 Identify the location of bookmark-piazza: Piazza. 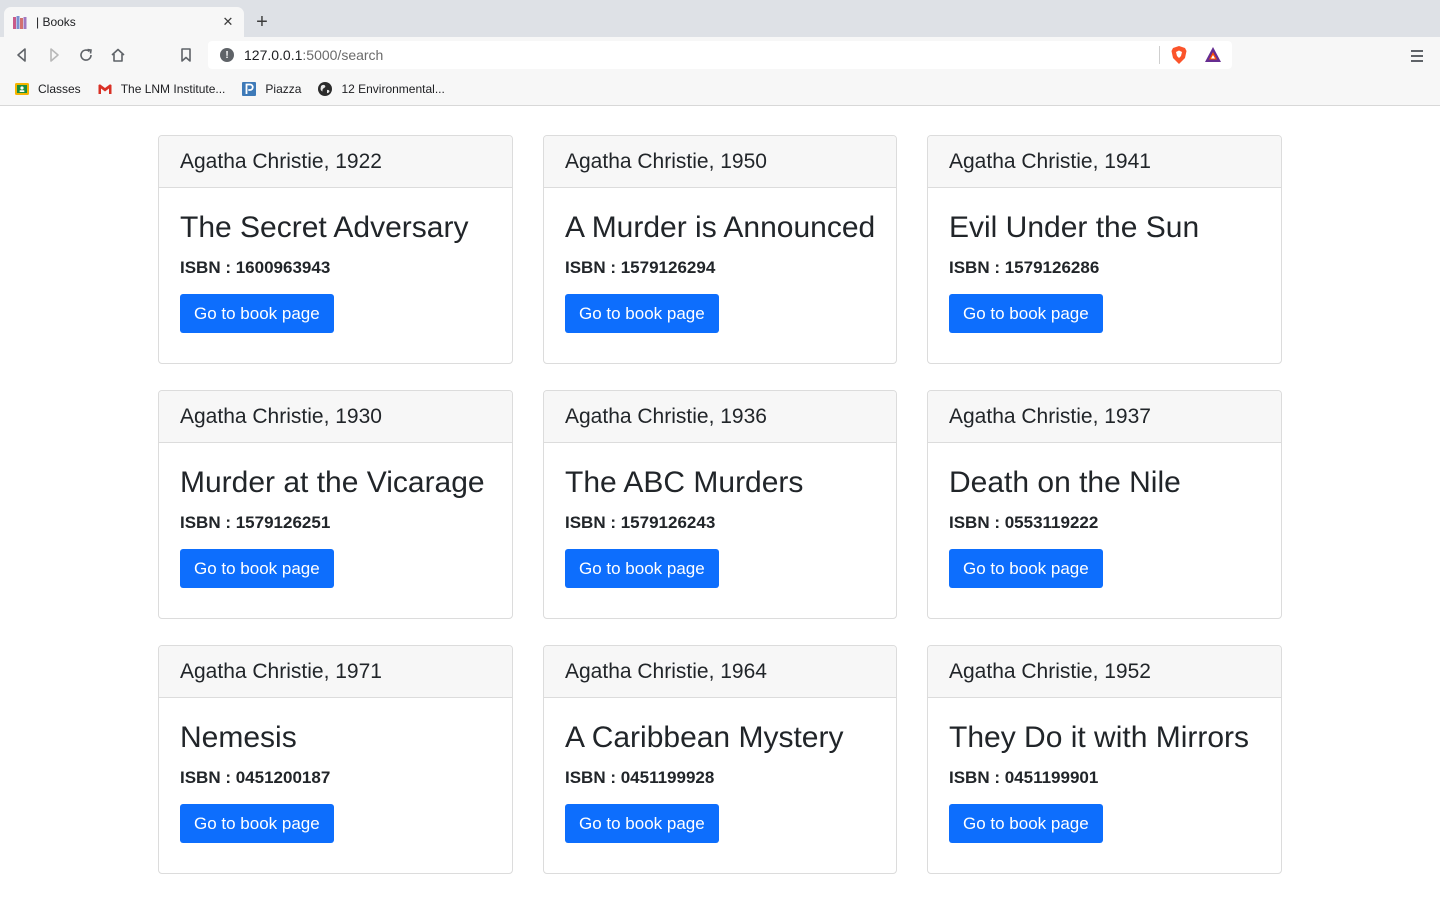
(271, 89).